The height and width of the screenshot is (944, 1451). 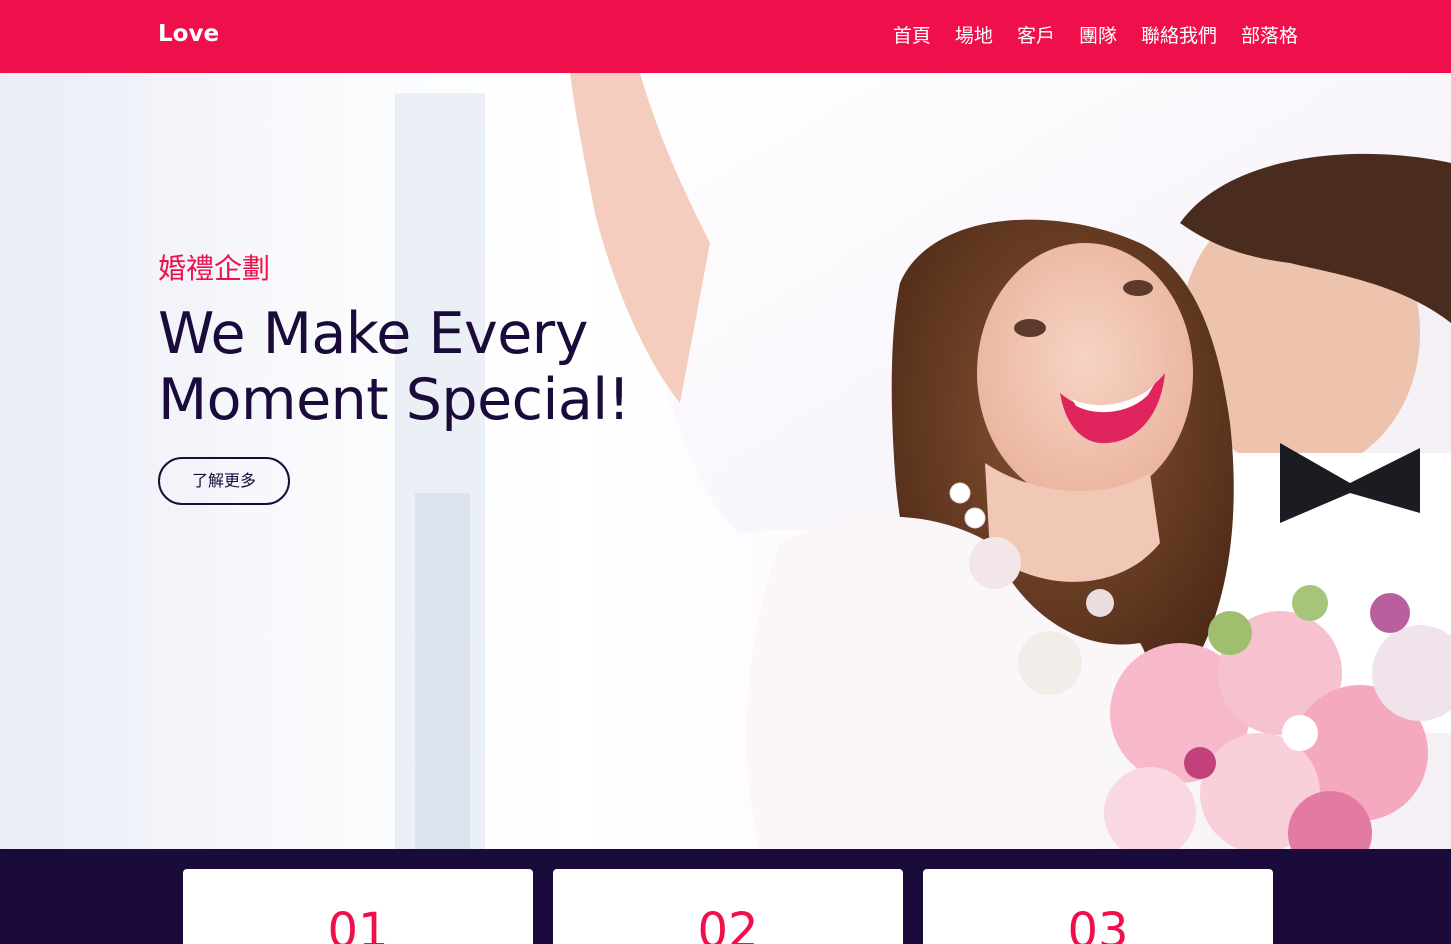 I want to click on feature-card: 03, so click(x=1098, y=906).